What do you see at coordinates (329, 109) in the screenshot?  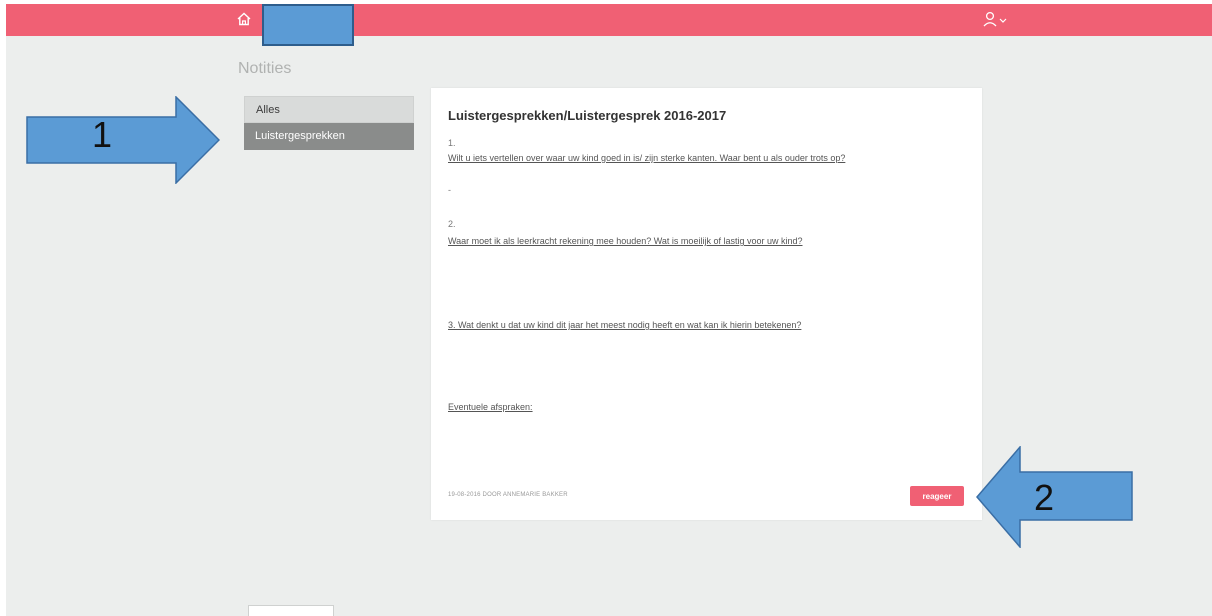 I see `menu-item-alles: Alles` at bounding box center [329, 109].